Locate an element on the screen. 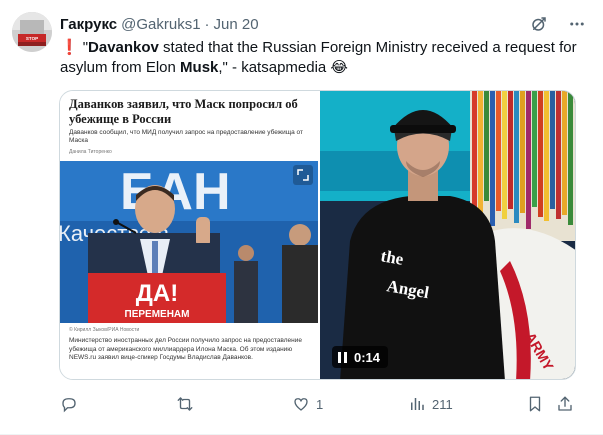  author-display-name: Гакрукс is located at coordinates (88, 24).